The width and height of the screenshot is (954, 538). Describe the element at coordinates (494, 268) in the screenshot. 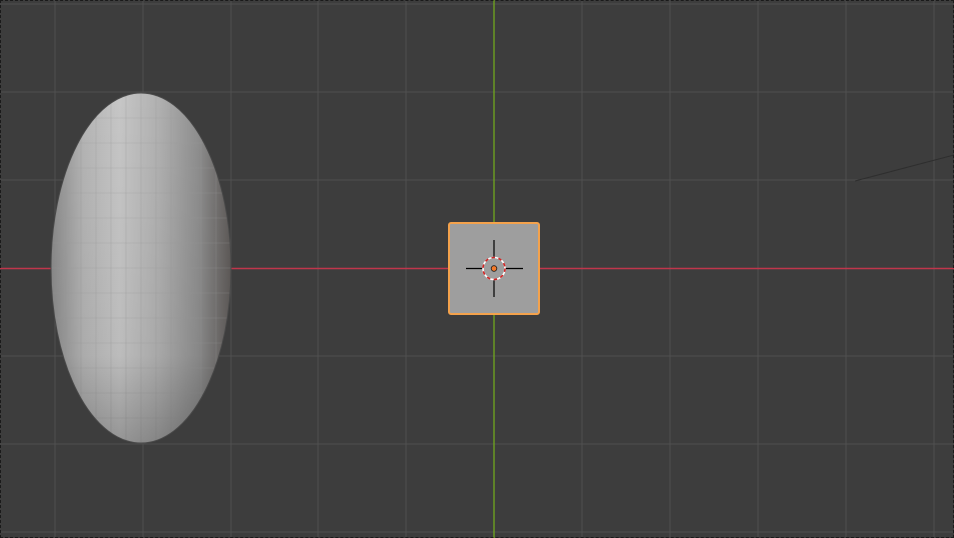

I see `object-origin-icon` at that location.